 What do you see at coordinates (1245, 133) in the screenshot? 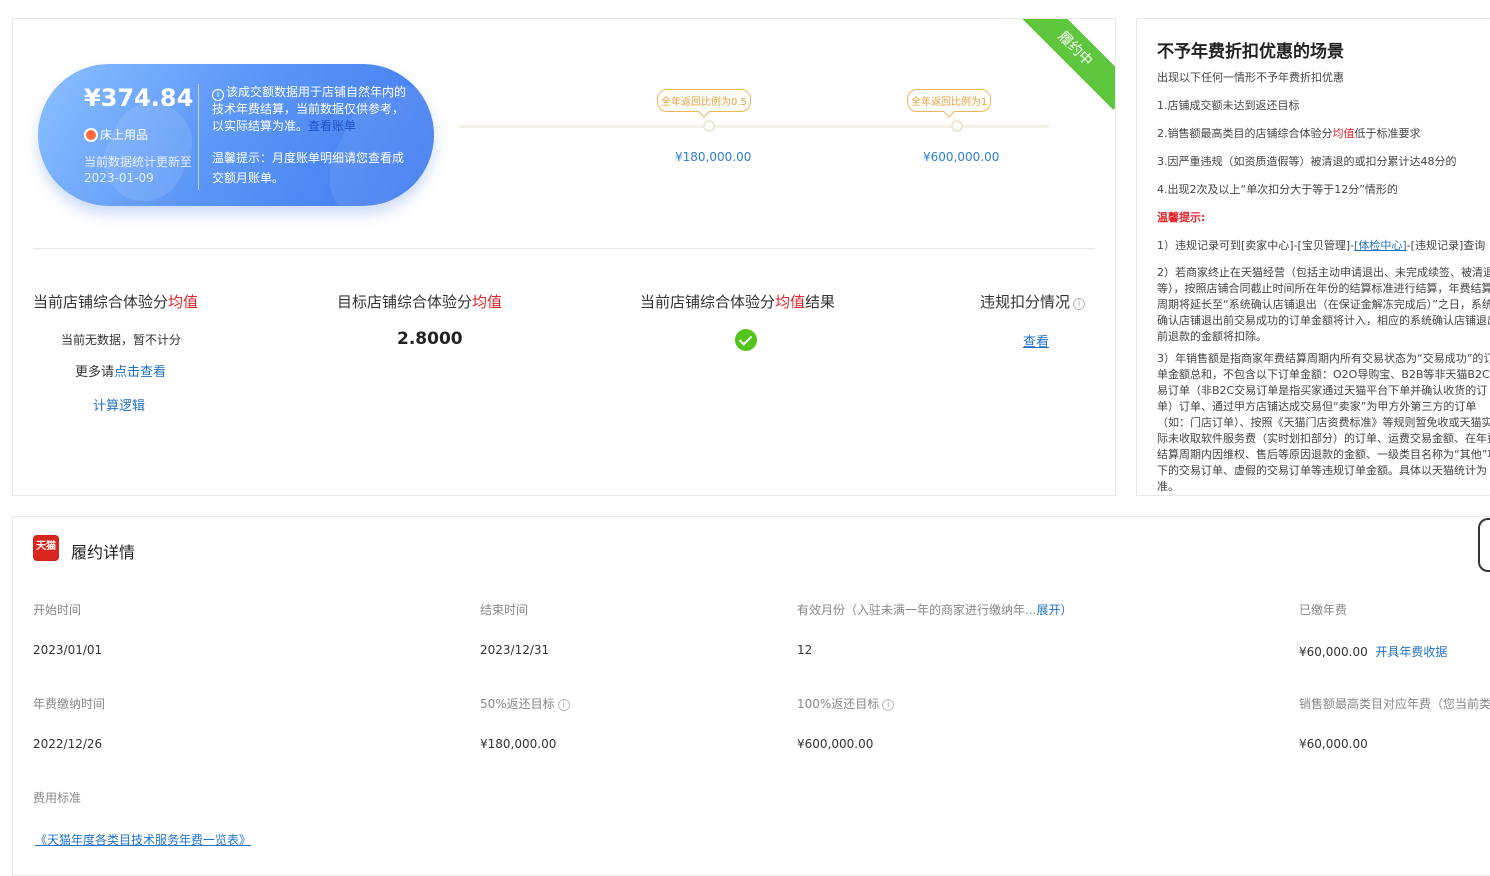
I see `scenario-text: 2.销售额最高类目的店铺综合体验分` at bounding box center [1245, 133].